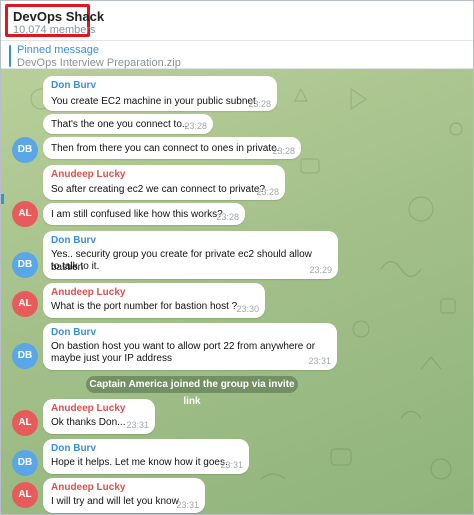 This screenshot has height=515, width=474. What do you see at coordinates (119, 124) in the screenshot?
I see `message-text: That's the one you connect to..` at bounding box center [119, 124].